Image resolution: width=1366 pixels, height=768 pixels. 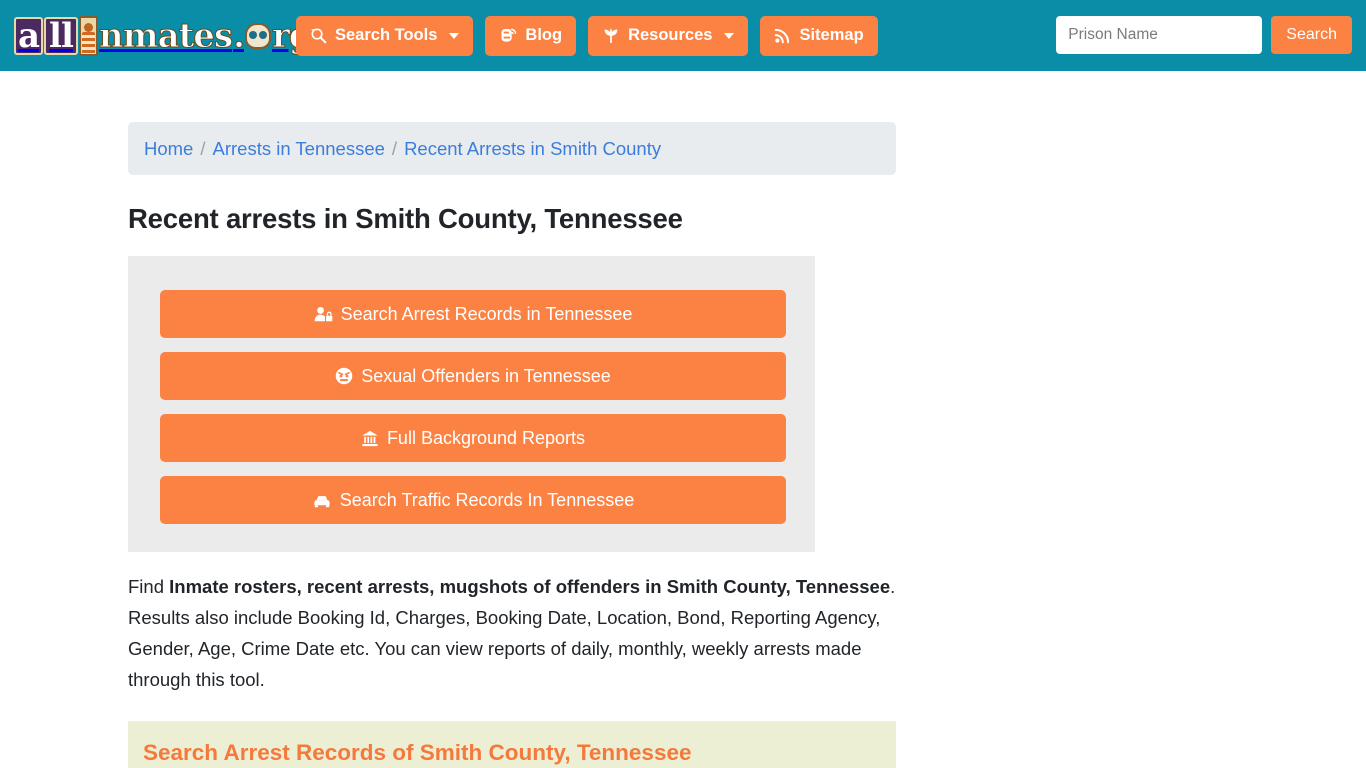 What do you see at coordinates (29, 35) in the screenshot?
I see `logo-letter-a: a` at bounding box center [29, 35].